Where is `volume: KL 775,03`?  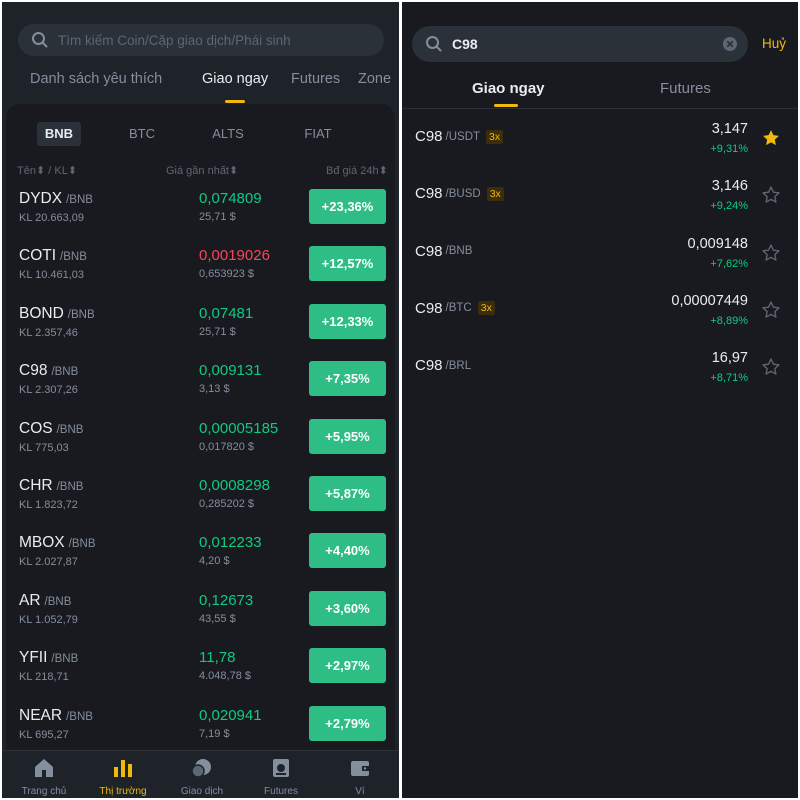
volume: KL 775,03 is located at coordinates (44, 447).